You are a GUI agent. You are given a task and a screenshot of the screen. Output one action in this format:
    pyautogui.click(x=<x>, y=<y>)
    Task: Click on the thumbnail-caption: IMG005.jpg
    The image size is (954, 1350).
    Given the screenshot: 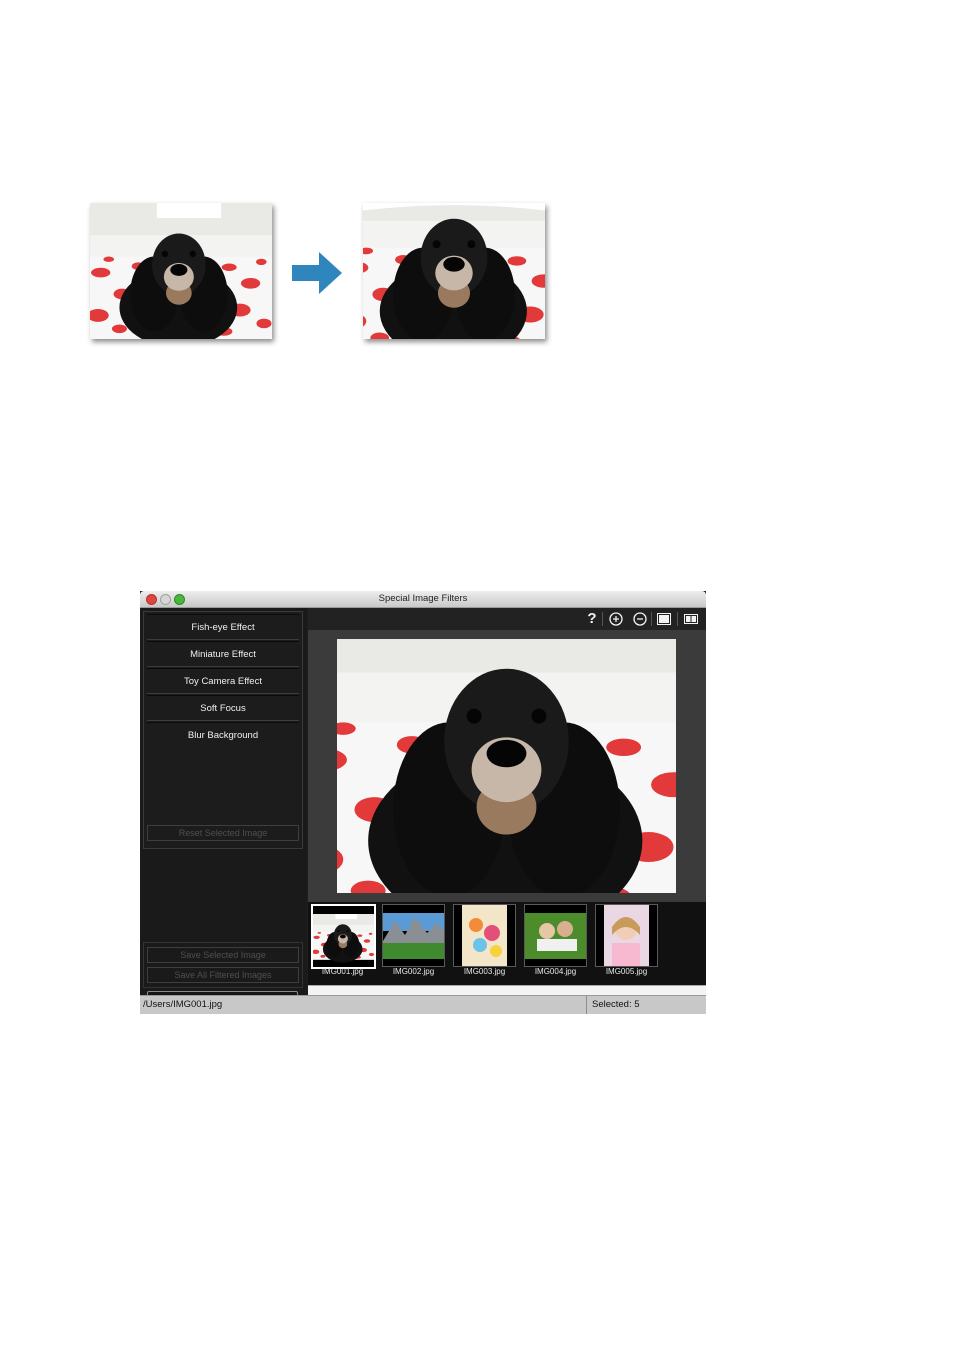 What is the action you would take?
    pyautogui.click(x=626, y=971)
    